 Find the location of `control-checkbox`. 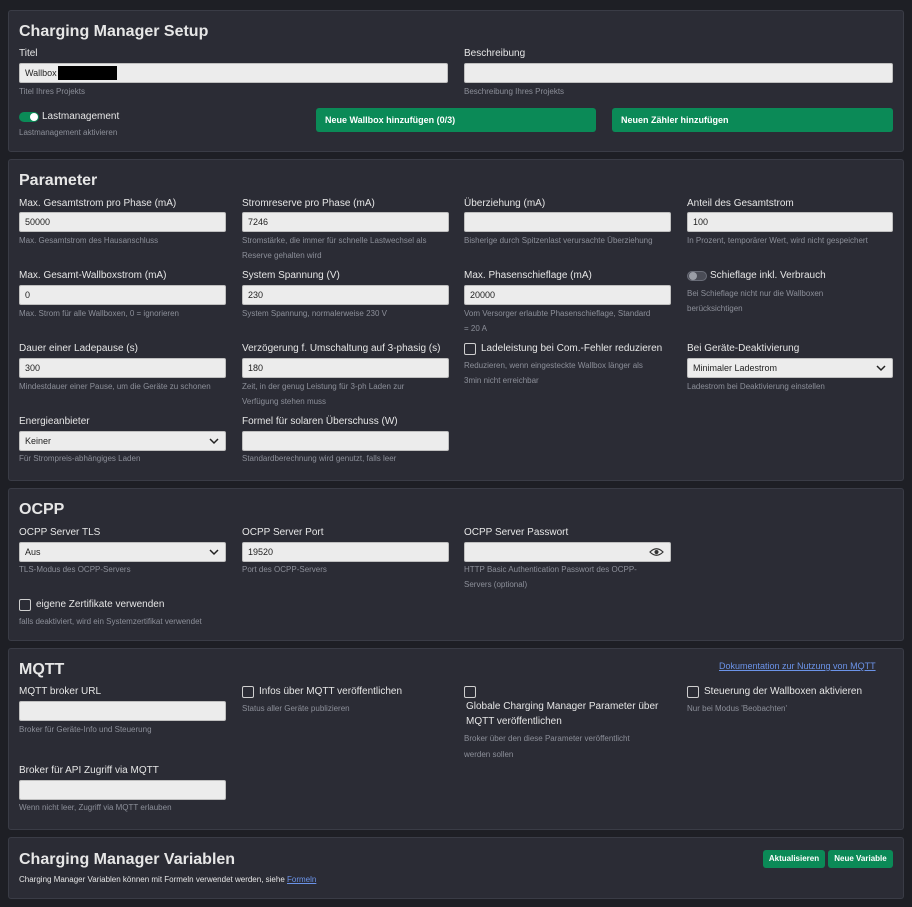

control-checkbox is located at coordinates (693, 692).